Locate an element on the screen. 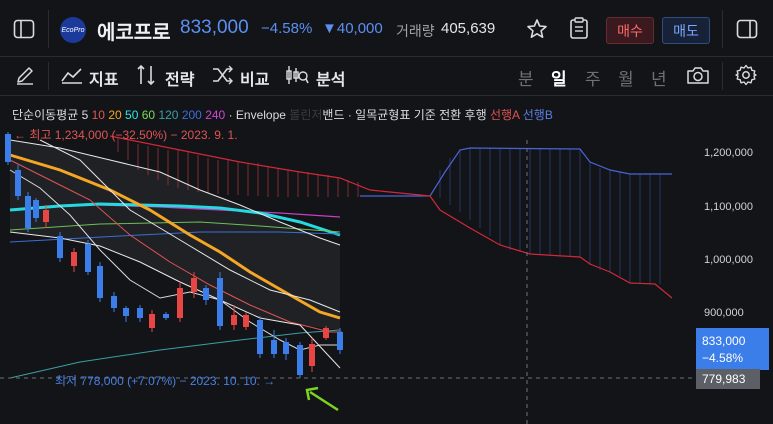 Image resolution: width=773 pixels, height=424 pixels. symbol-name: 에코프로 is located at coordinates (134, 30).